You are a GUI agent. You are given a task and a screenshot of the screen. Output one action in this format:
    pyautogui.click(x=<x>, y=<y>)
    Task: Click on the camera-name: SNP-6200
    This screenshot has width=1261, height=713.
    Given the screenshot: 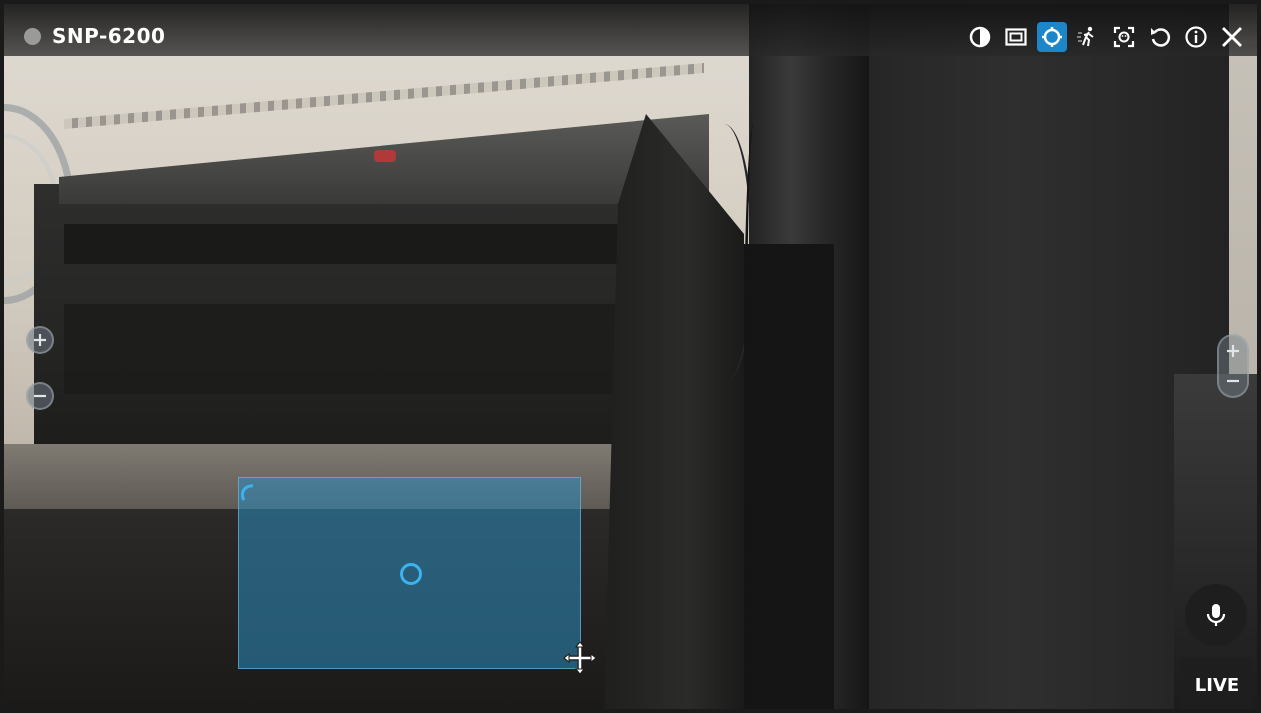 What is the action you would take?
    pyautogui.click(x=109, y=36)
    